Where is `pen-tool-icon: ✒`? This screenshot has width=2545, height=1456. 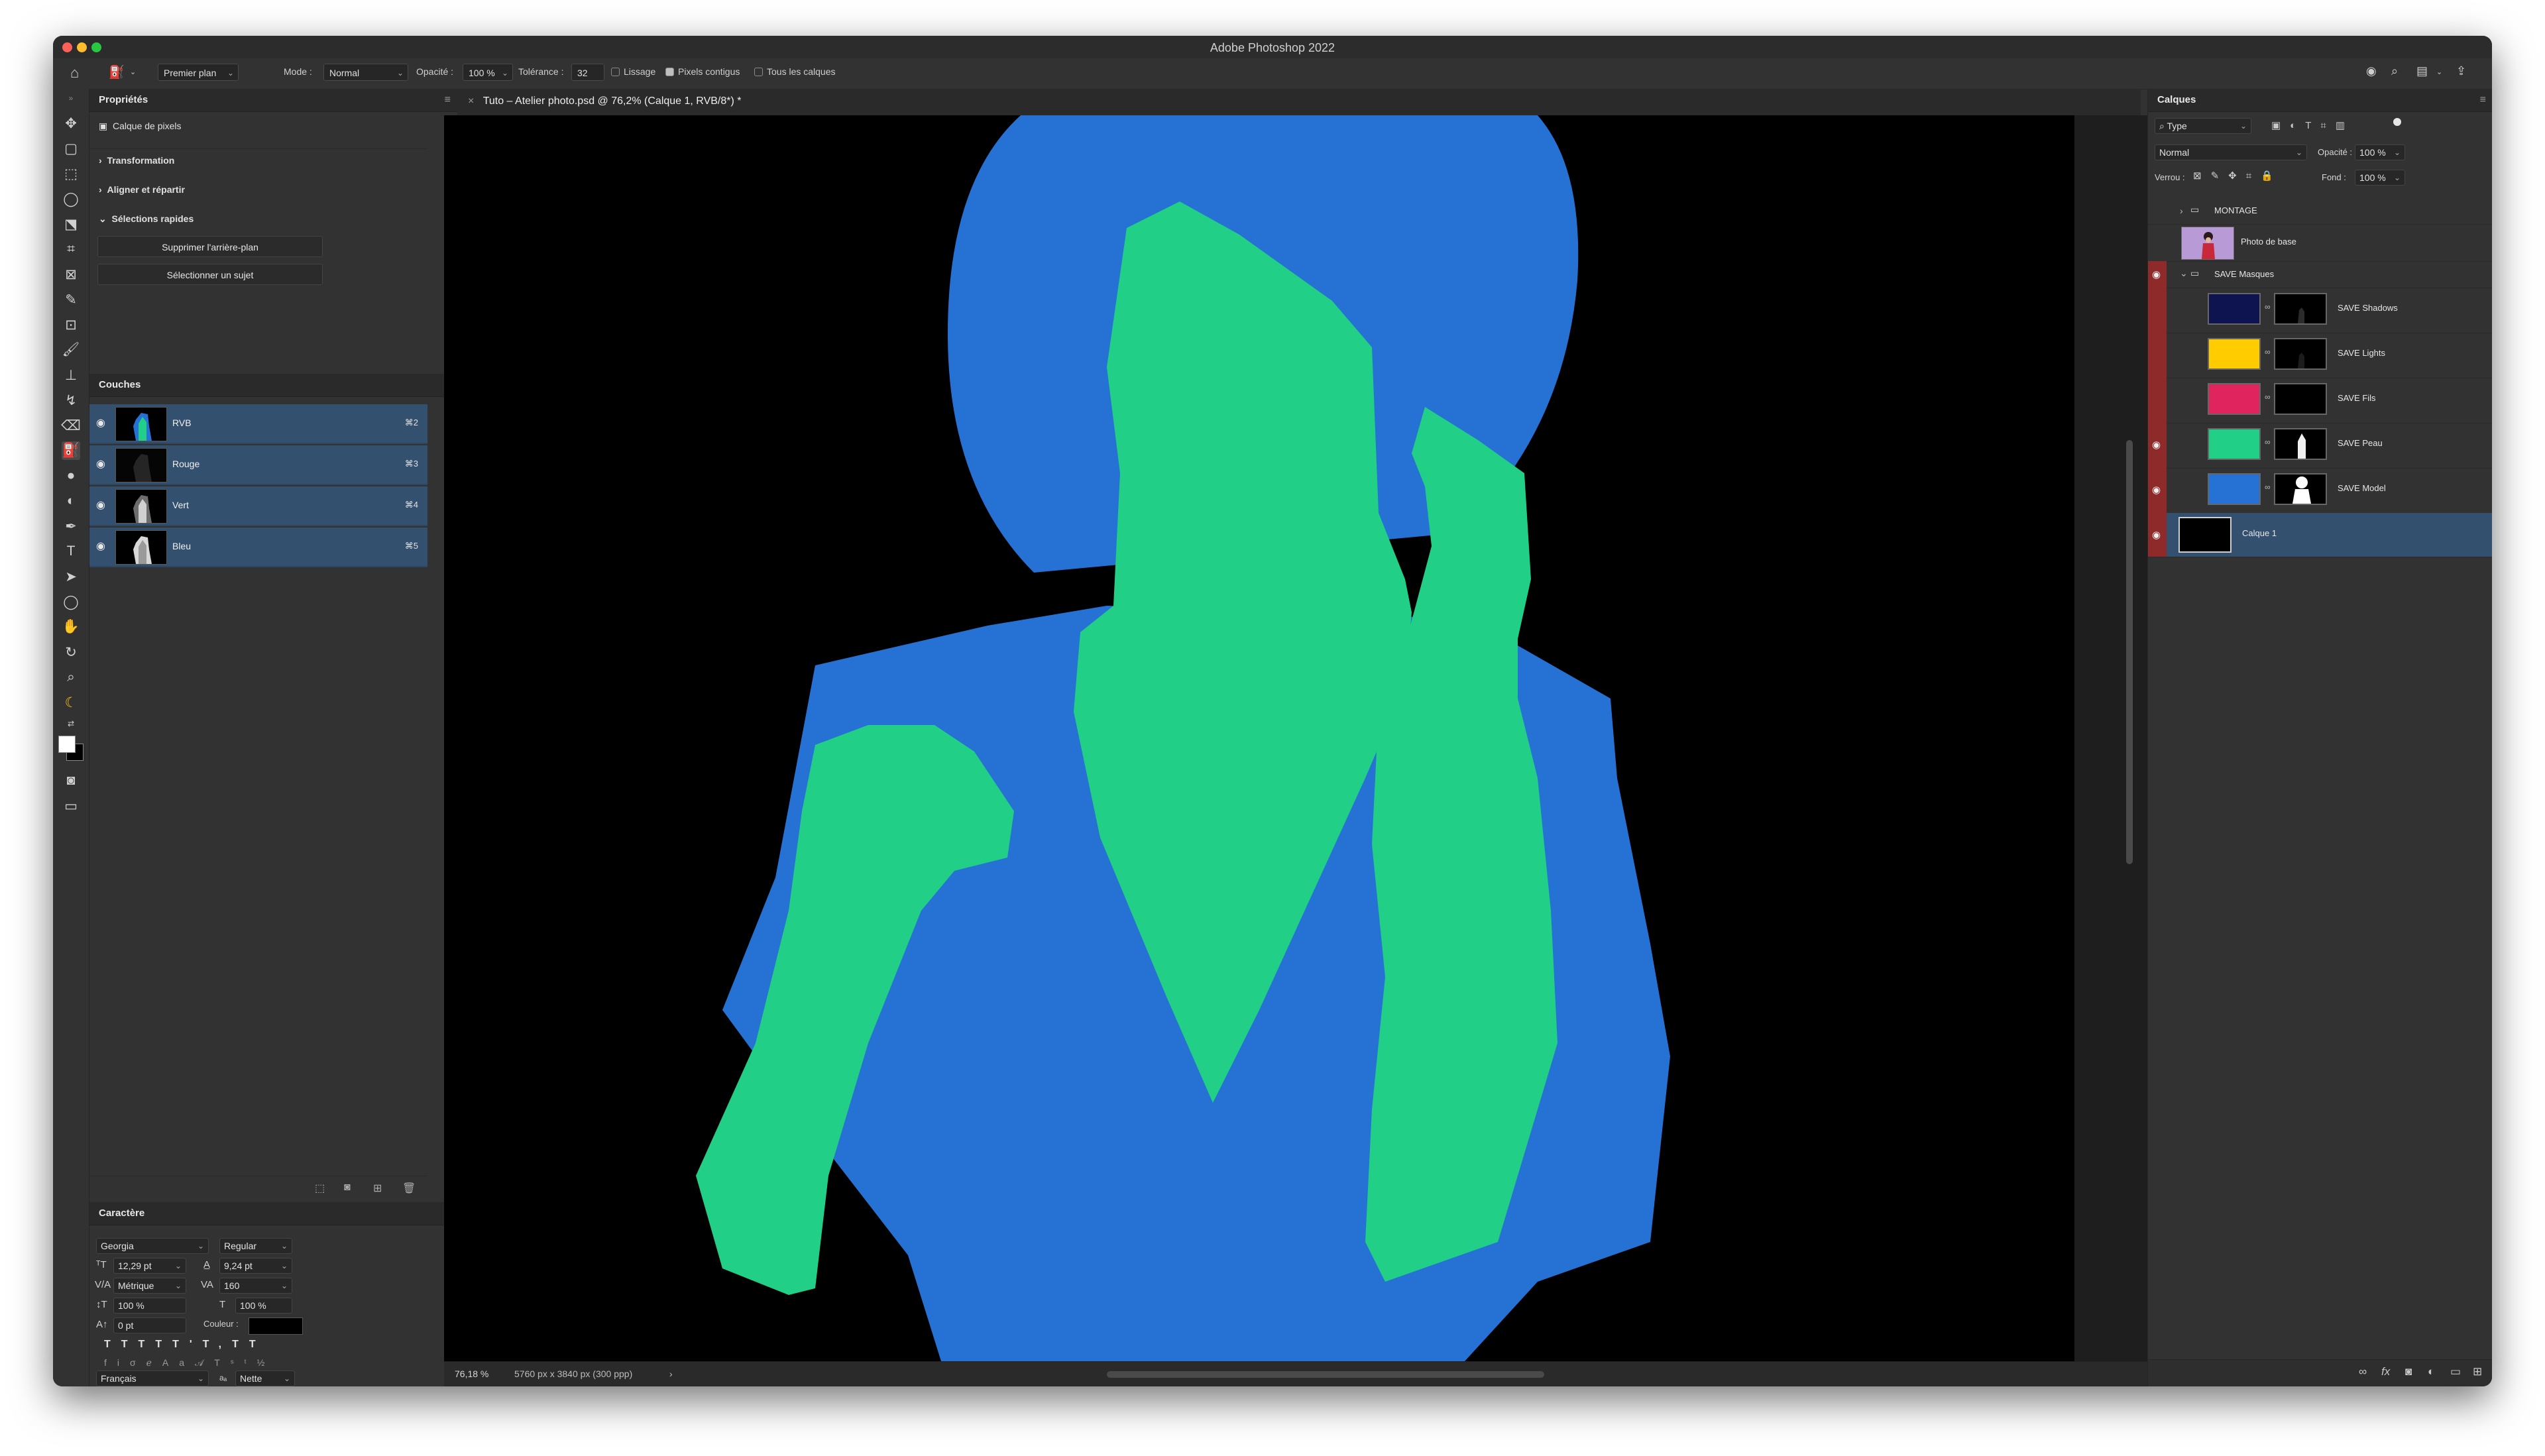
pen-tool-icon: ✒ is located at coordinates (71, 526).